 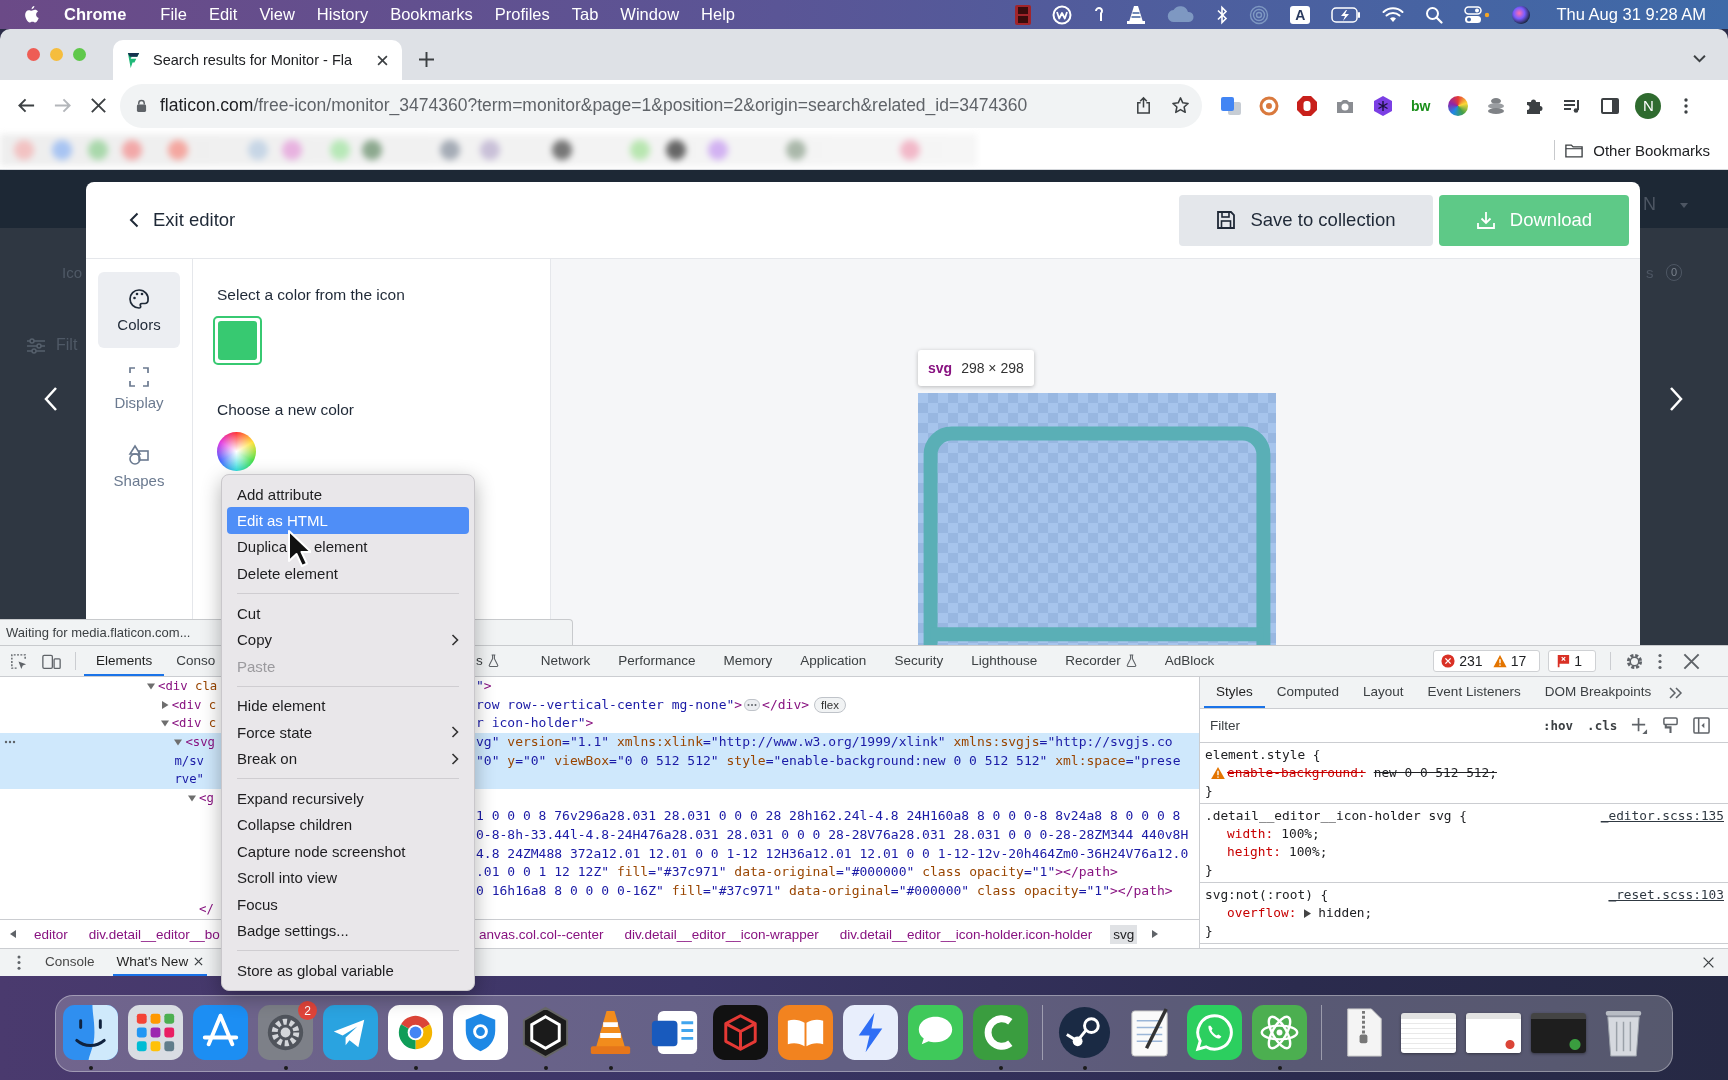 I want to click on plus-icon, so click(x=426, y=59).